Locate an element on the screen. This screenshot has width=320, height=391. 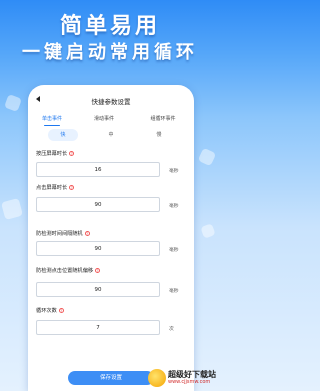
tab-swipe-event: 滑动事件 is located at coordinates (104, 121).